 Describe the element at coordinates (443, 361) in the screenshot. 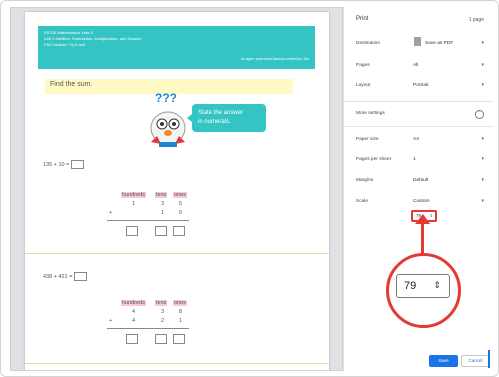

I see `save-button: Save` at that location.